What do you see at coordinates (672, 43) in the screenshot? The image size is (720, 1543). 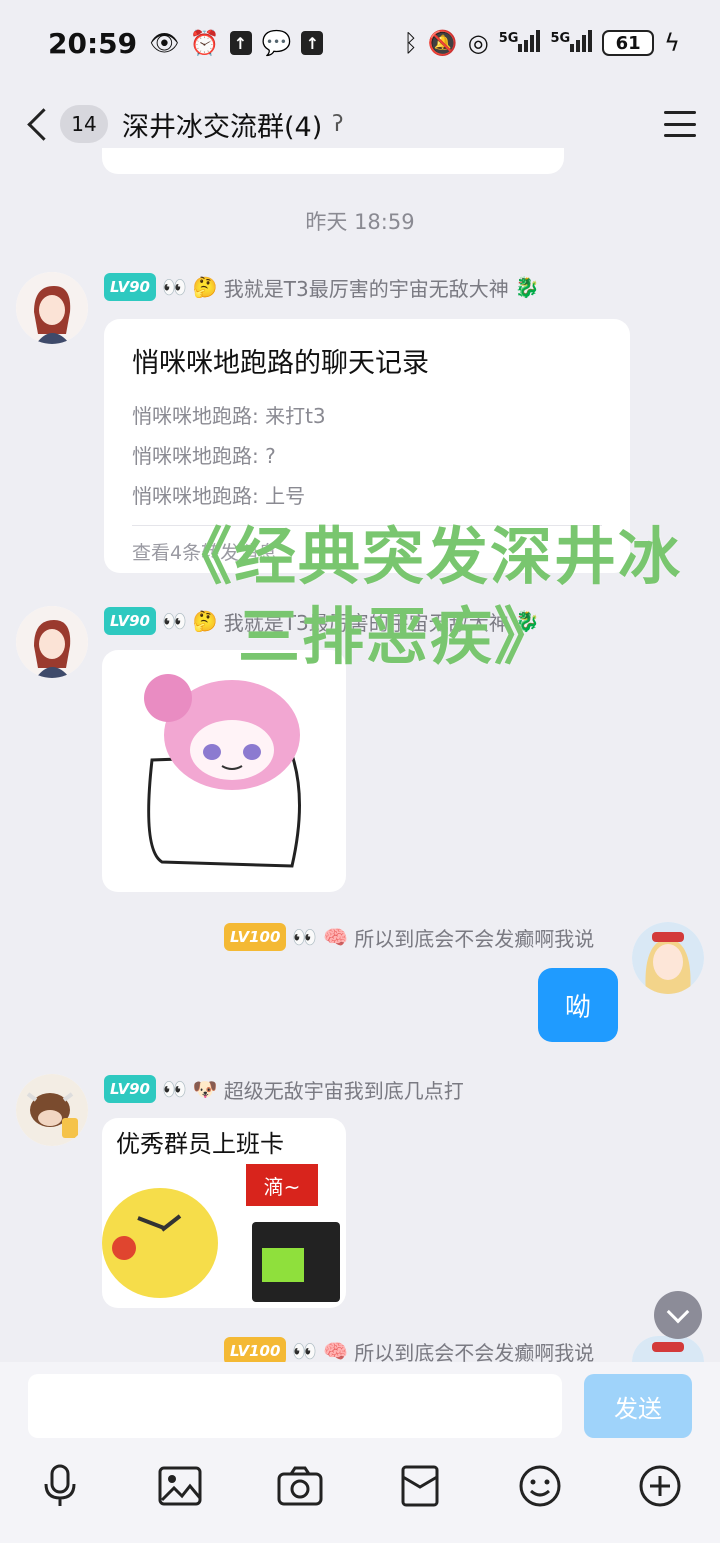 I see `charging-icon: ϟ` at bounding box center [672, 43].